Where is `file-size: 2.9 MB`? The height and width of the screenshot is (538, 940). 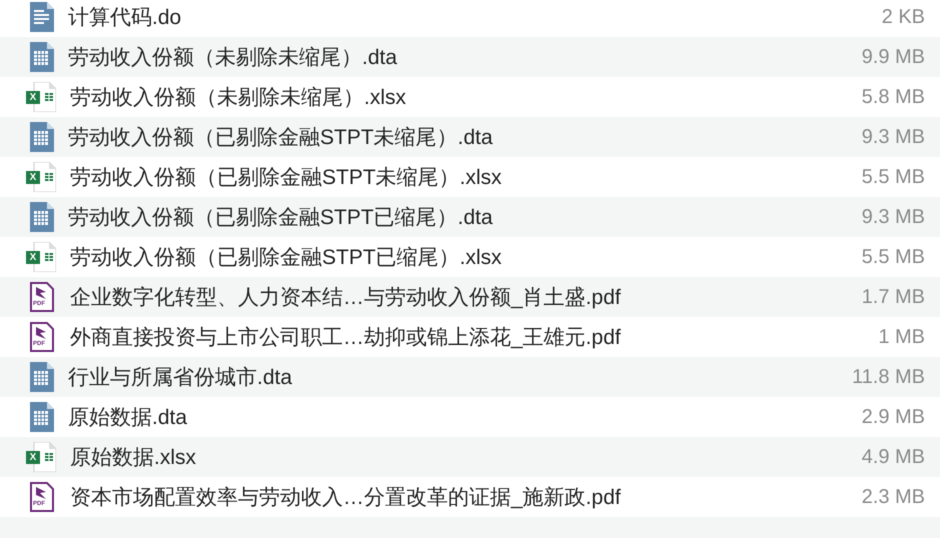
file-size: 2.9 MB is located at coordinates (893, 417).